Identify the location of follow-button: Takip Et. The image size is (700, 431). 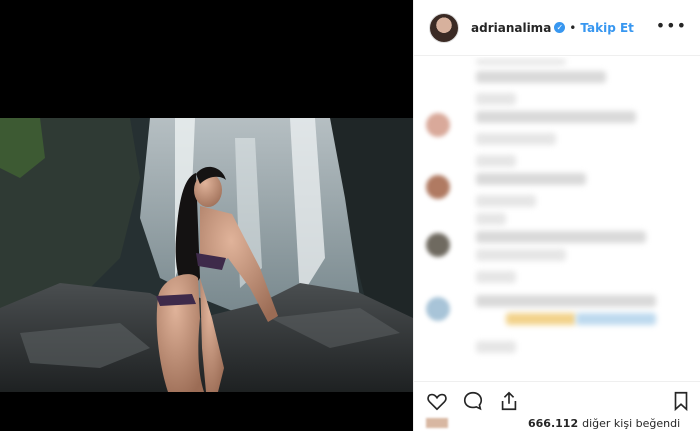
(607, 28).